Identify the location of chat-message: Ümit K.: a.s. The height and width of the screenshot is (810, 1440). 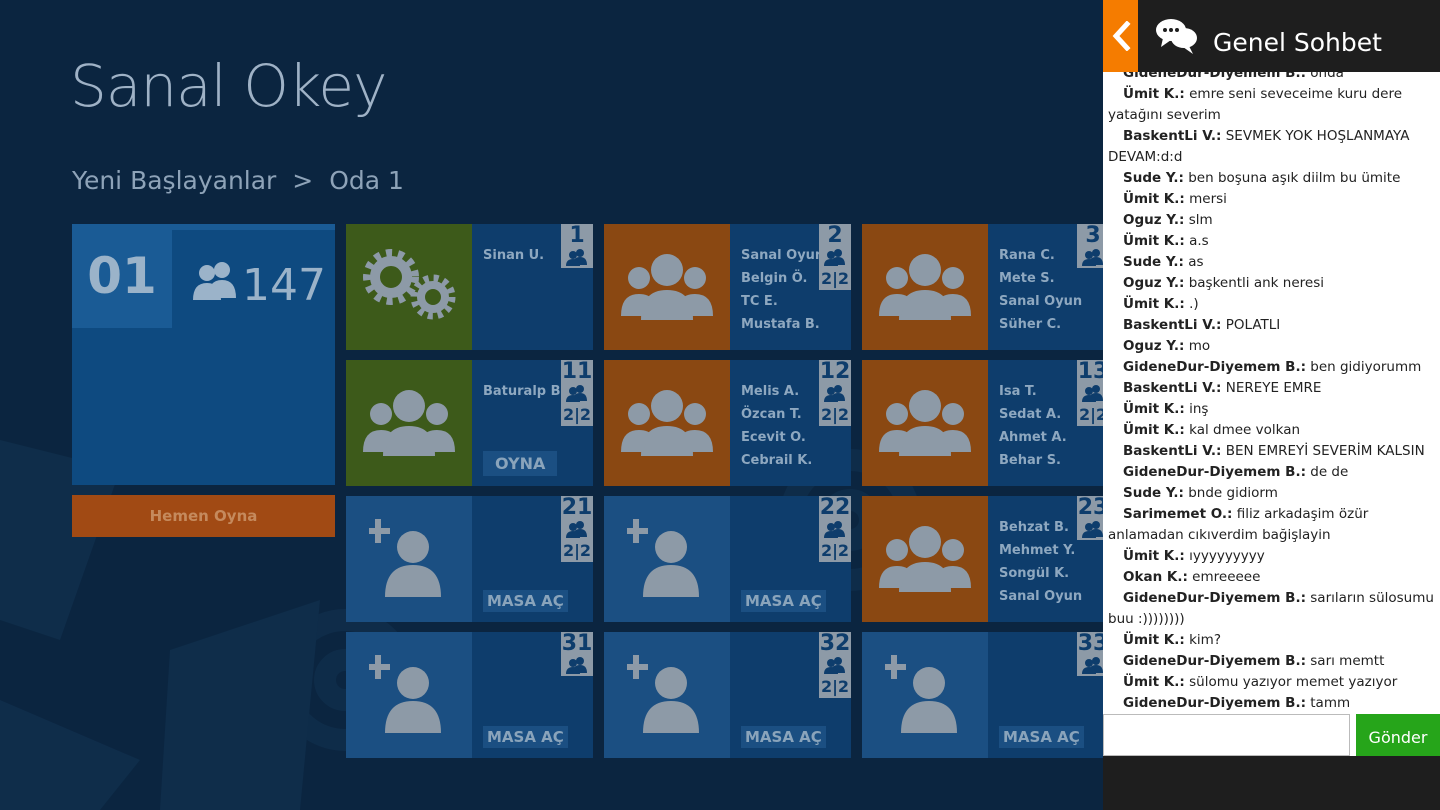
(1271, 241).